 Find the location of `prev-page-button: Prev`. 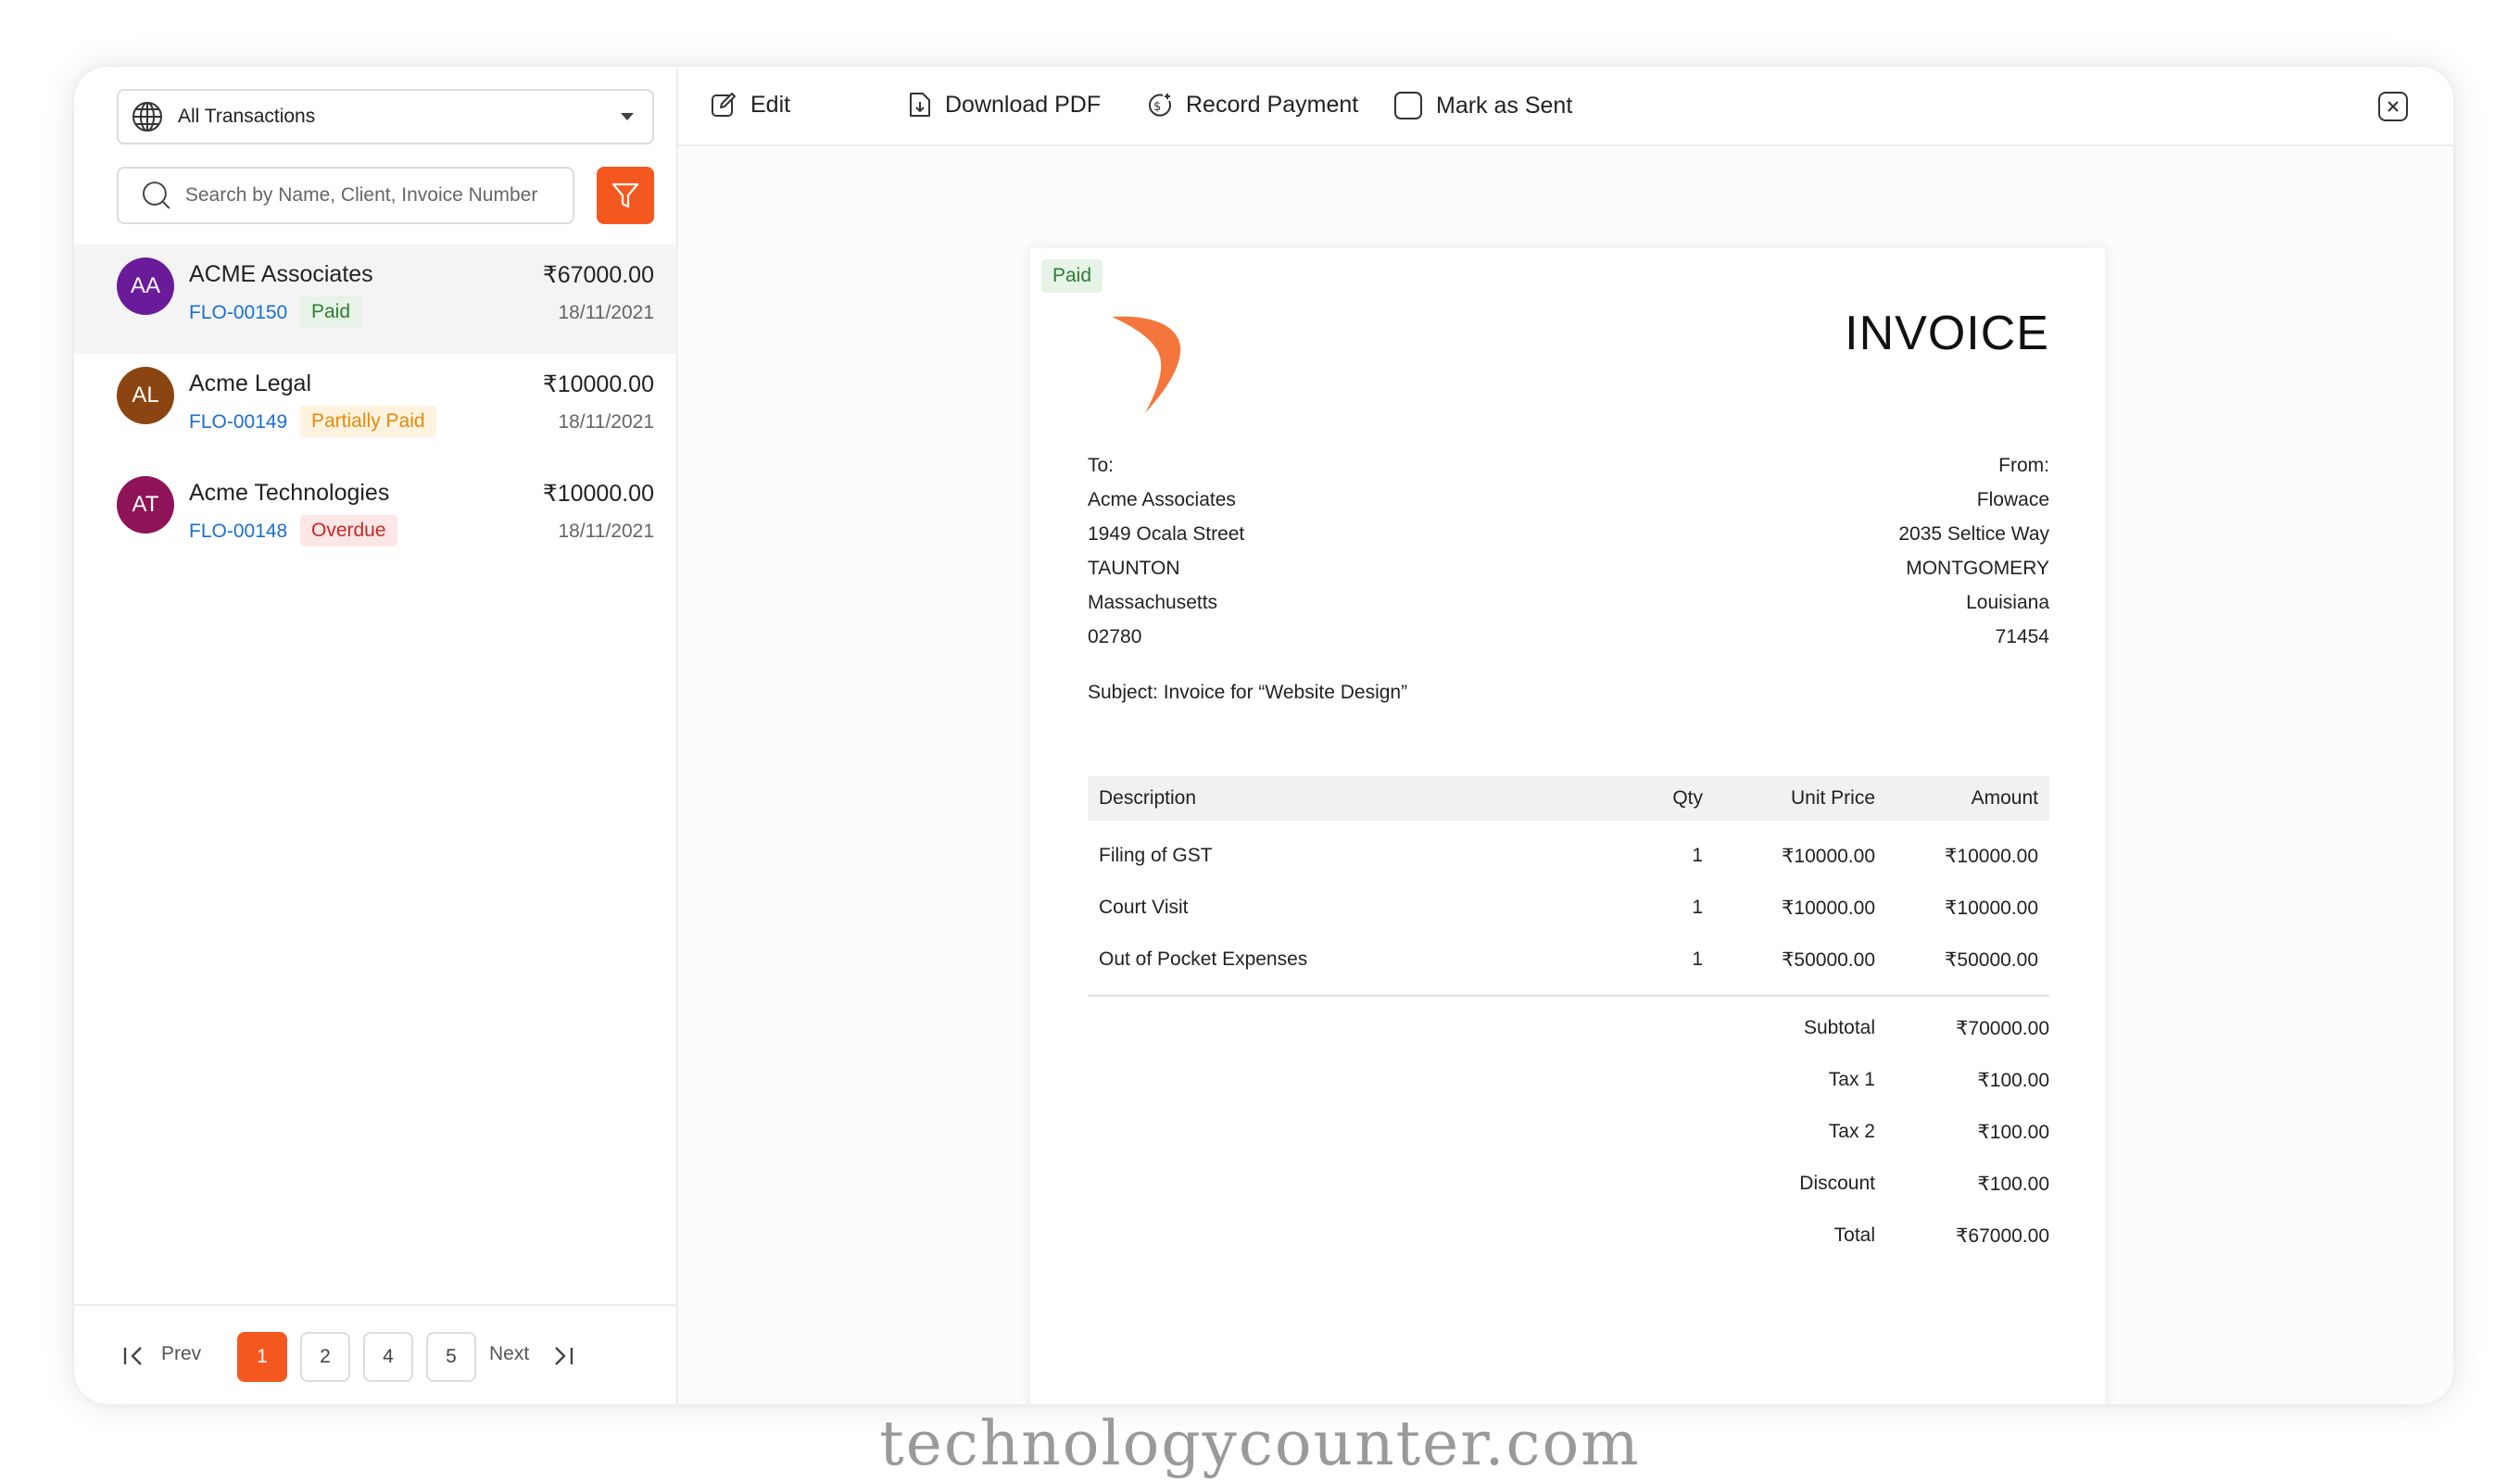

prev-page-button: Prev is located at coordinates (181, 1354).